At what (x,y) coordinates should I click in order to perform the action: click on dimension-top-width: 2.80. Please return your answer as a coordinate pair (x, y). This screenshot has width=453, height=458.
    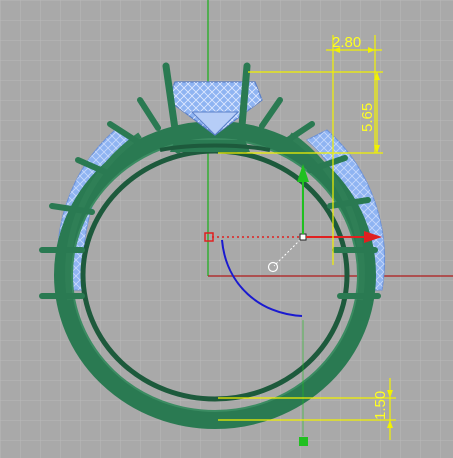
    Looking at the image, I should click on (346, 42).